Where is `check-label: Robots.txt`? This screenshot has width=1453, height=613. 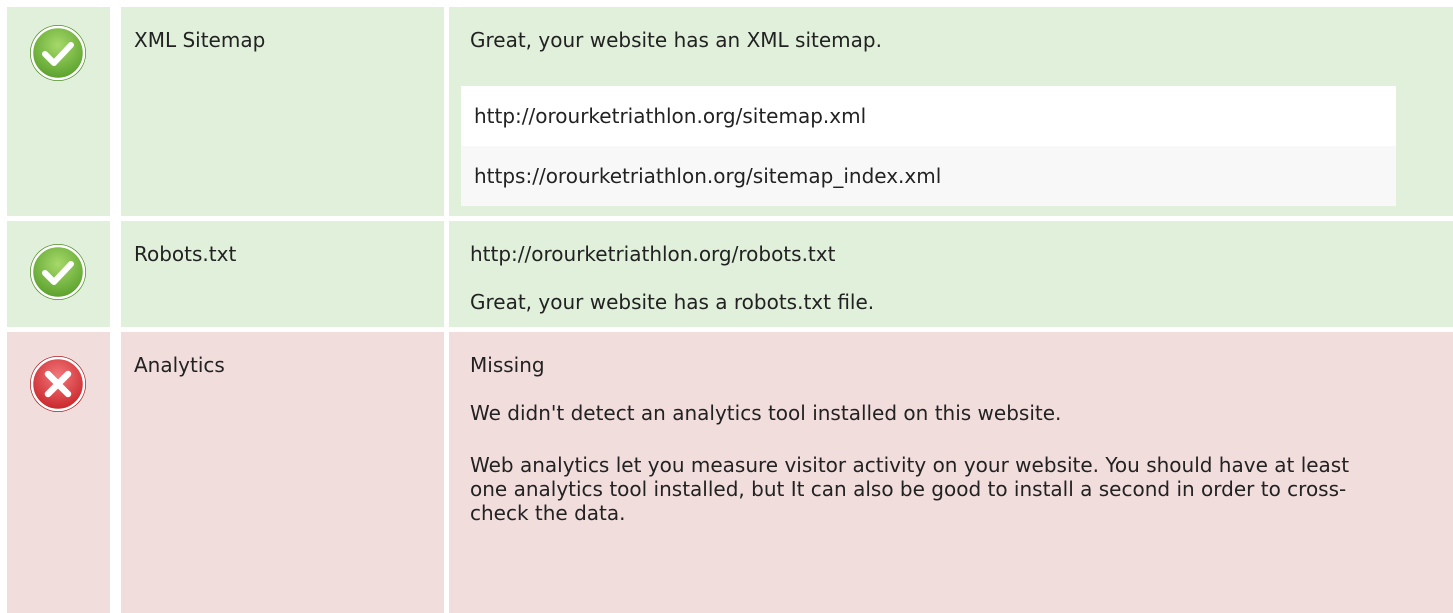 check-label: Robots.txt is located at coordinates (185, 254).